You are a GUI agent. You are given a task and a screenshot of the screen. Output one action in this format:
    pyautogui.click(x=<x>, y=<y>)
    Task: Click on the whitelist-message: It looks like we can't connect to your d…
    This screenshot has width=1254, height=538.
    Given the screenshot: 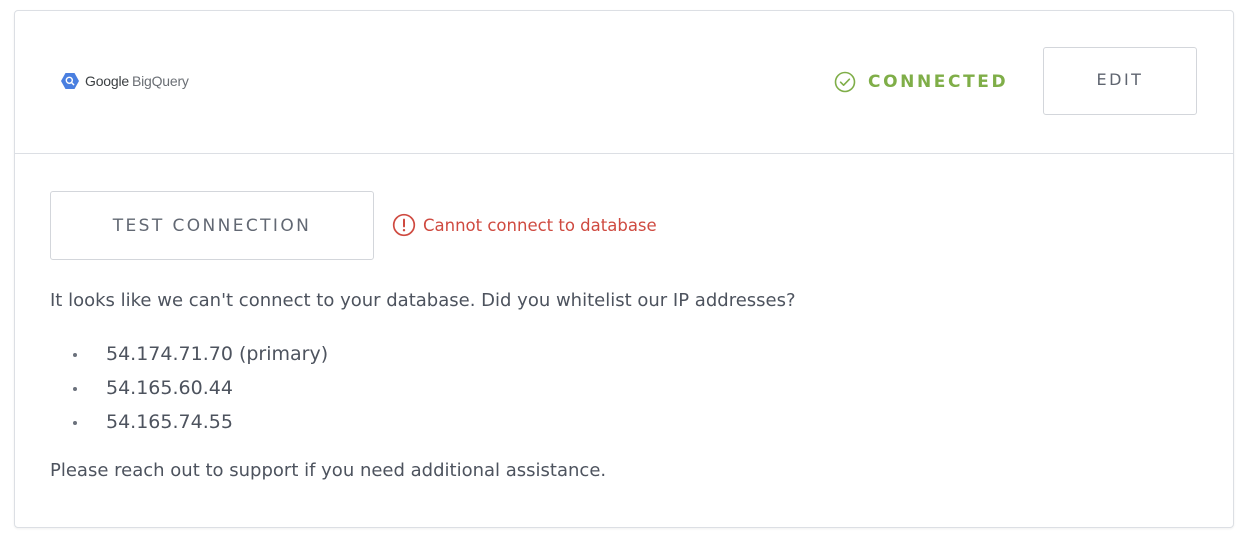 What is the action you would take?
    pyautogui.click(x=423, y=300)
    